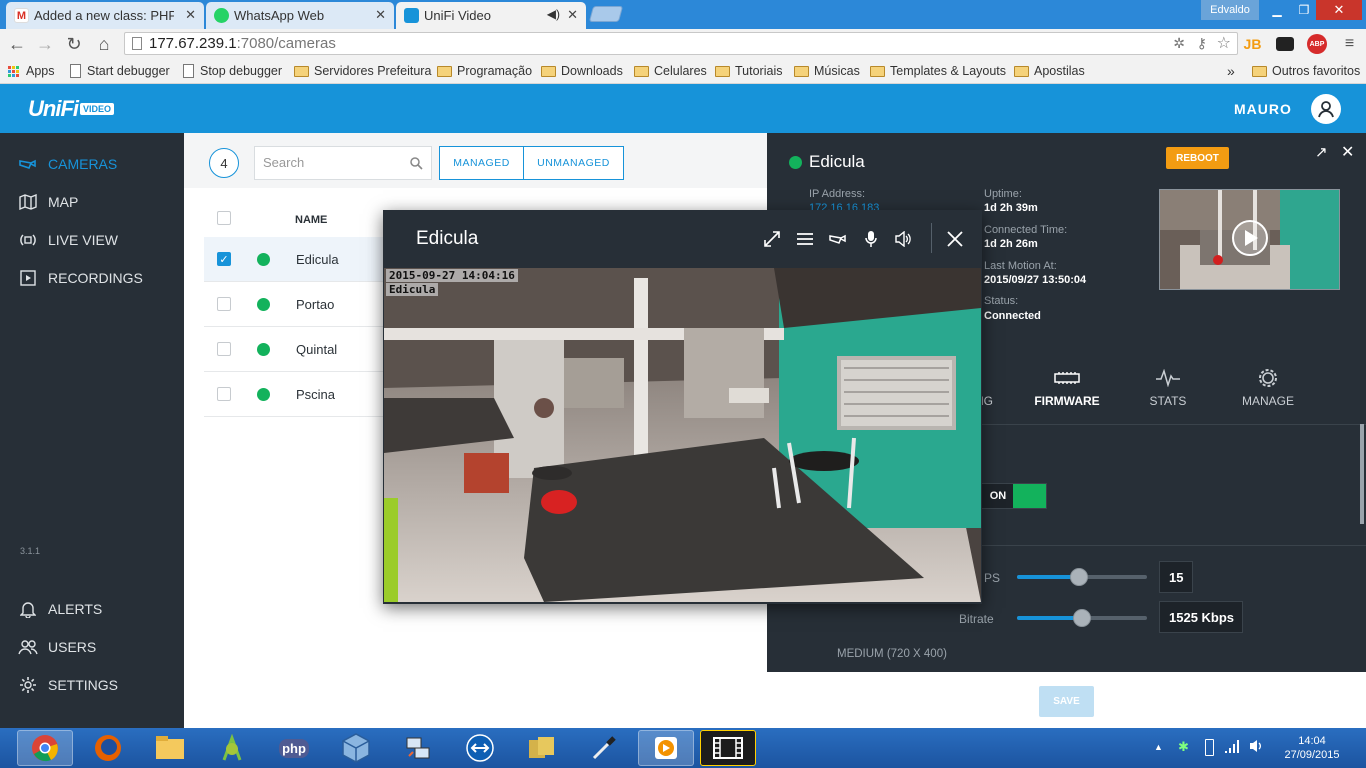 The width and height of the screenshot is (1366, 768). I want to click on bitrate-value-box: 1525 Kbps, so click(1201, 617).